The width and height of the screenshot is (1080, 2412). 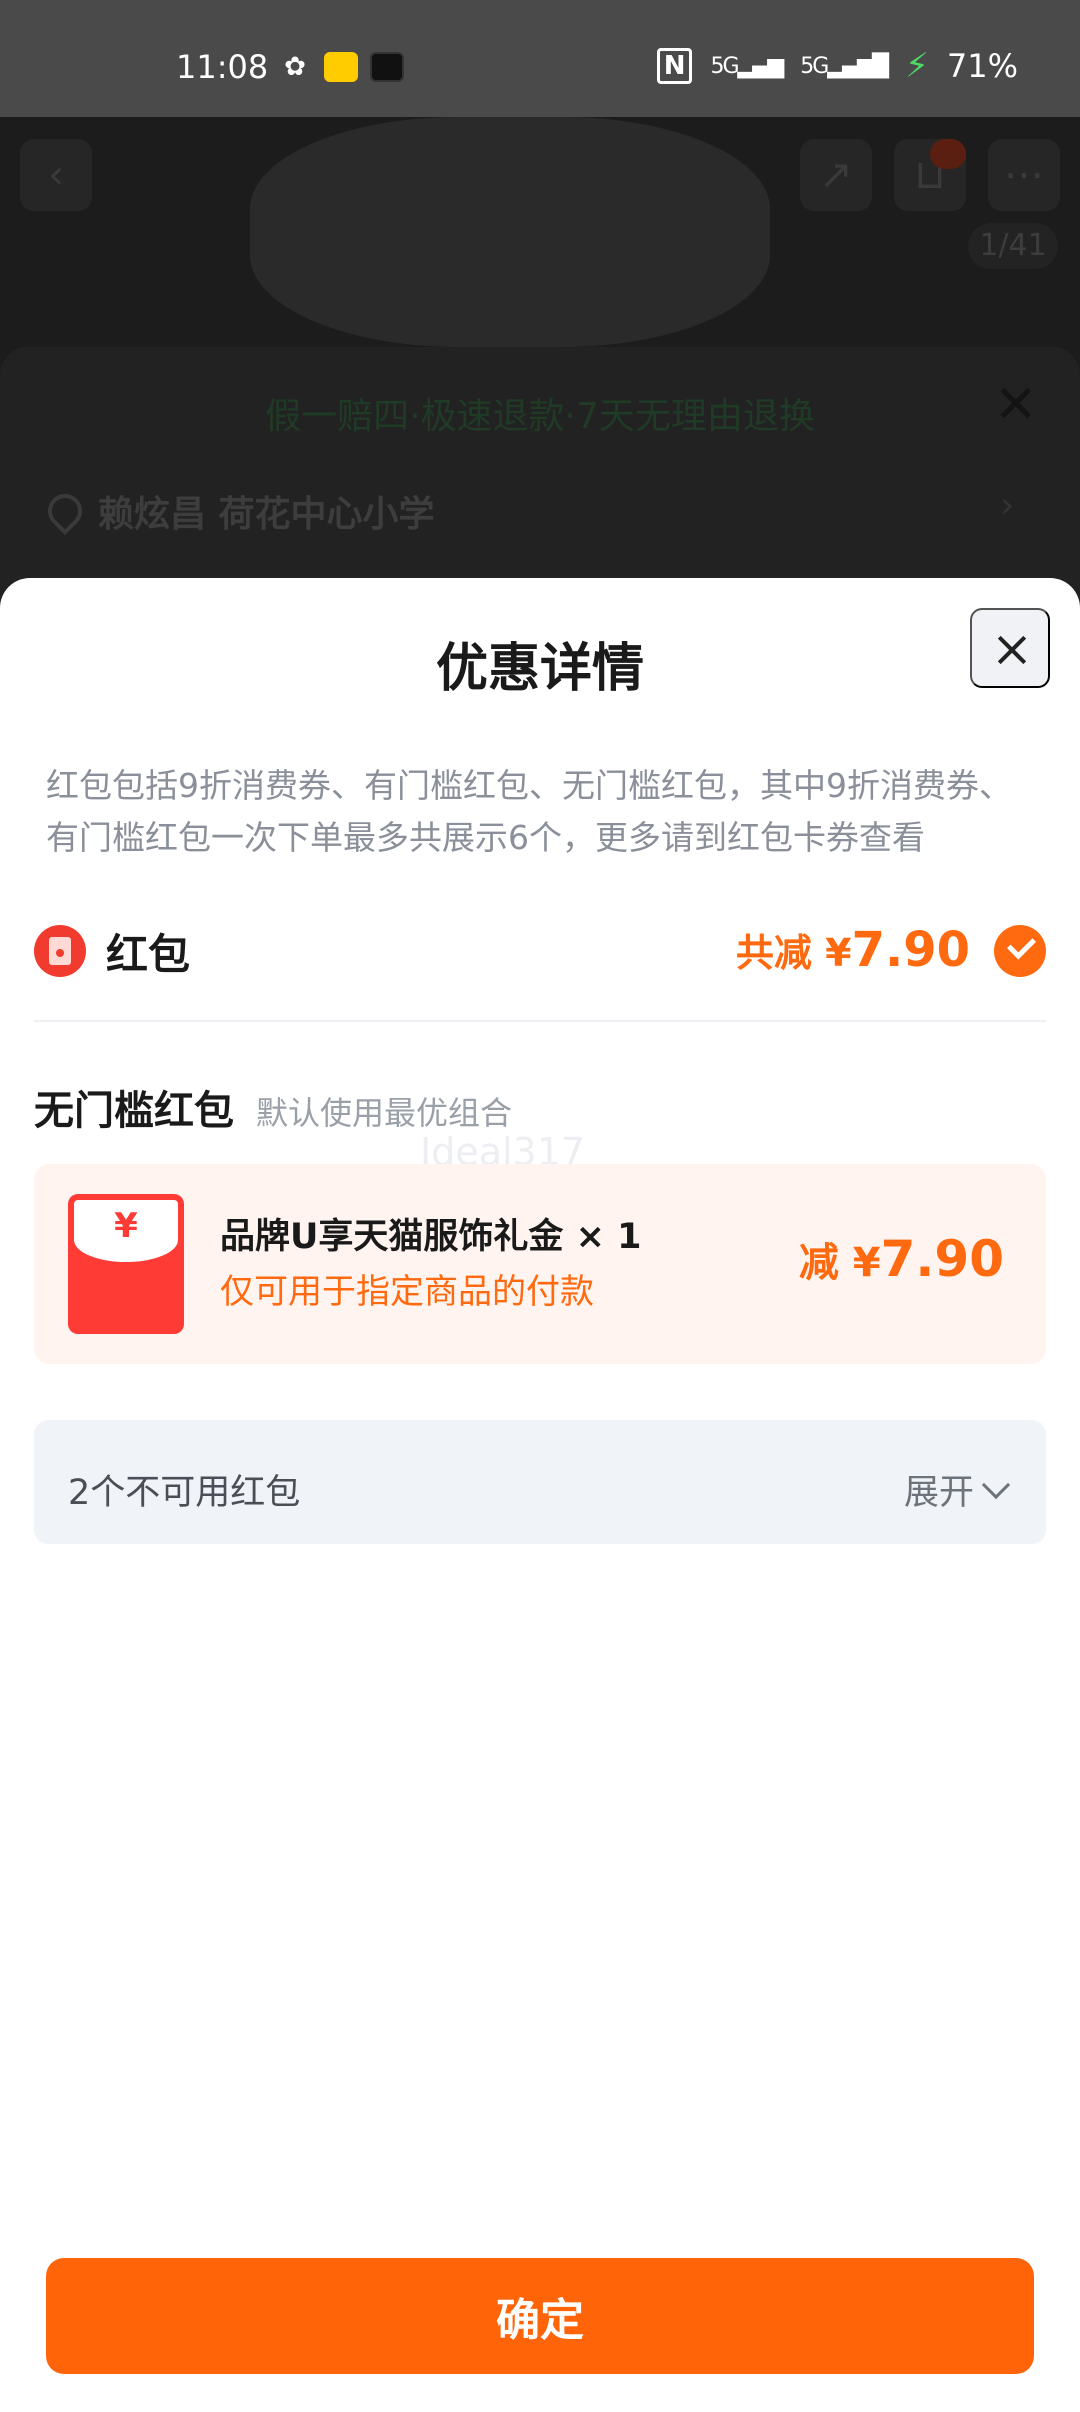 I want to click on meituan-icon, so click(x=341, y=67).